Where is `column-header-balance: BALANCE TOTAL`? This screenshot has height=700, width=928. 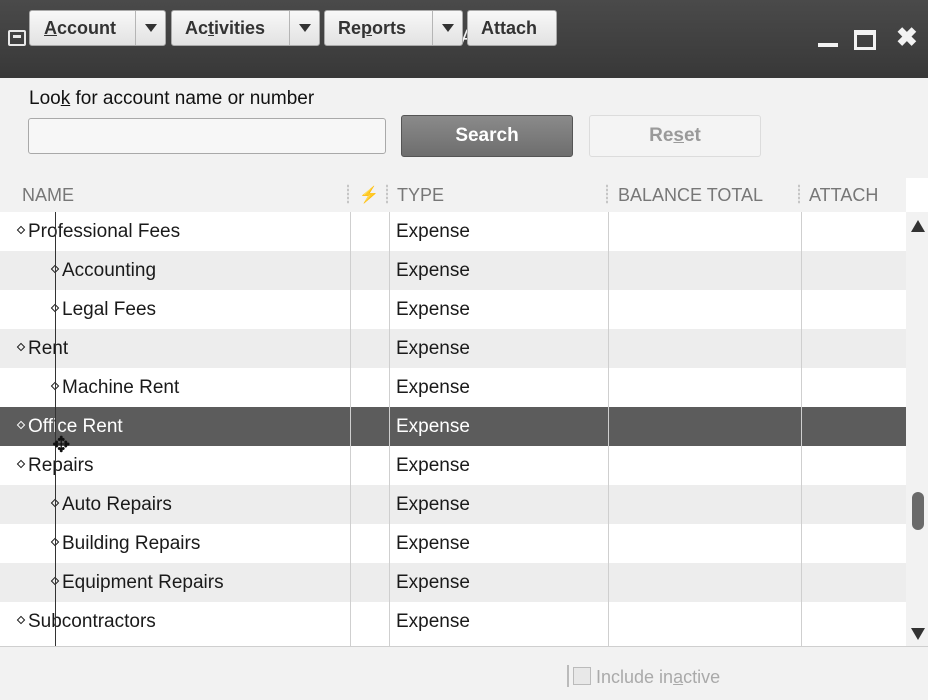
column-header-balance: BALANCE TOTAL is located at coordinates (690, 195).